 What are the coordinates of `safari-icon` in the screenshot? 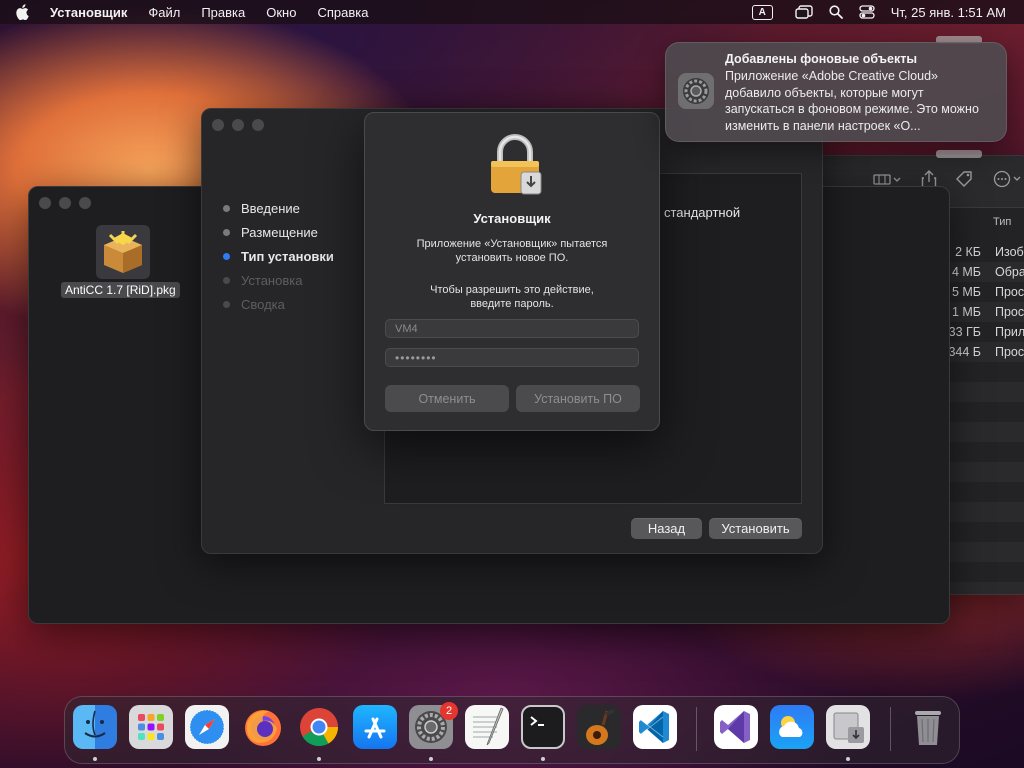 It's located at (207, 727).